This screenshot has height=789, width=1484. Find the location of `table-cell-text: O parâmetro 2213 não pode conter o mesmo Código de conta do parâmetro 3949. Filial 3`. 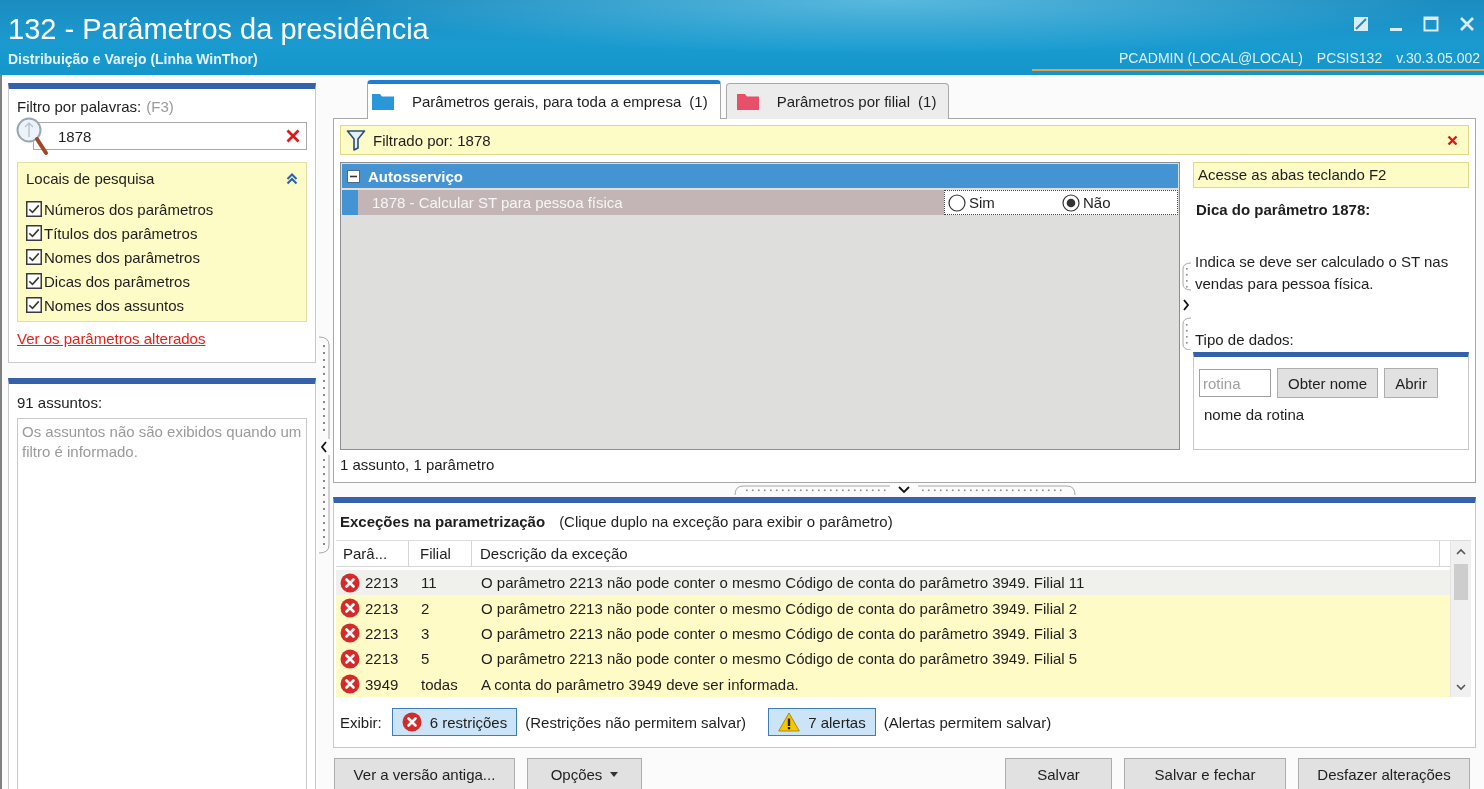

table-cell-text: O parâmetro 2213 não pode conter o mesmo Código de conta do parâmetro 3949. Filial 3 is located at coordinates (779, 633).